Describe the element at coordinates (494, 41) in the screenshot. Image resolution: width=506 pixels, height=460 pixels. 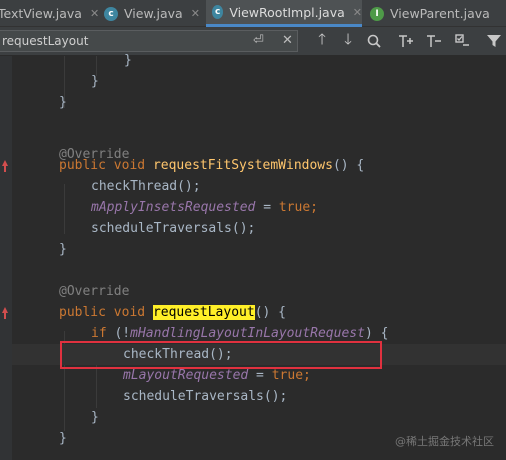
I see `filter-icon` at that location.